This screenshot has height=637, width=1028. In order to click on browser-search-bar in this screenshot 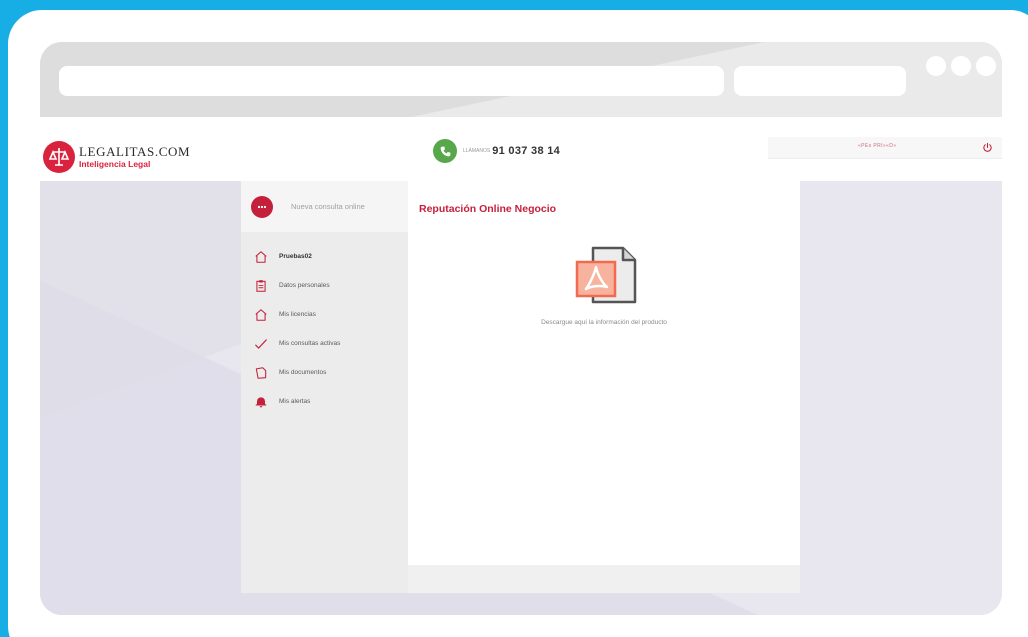, I will do `click(820, 81)`.